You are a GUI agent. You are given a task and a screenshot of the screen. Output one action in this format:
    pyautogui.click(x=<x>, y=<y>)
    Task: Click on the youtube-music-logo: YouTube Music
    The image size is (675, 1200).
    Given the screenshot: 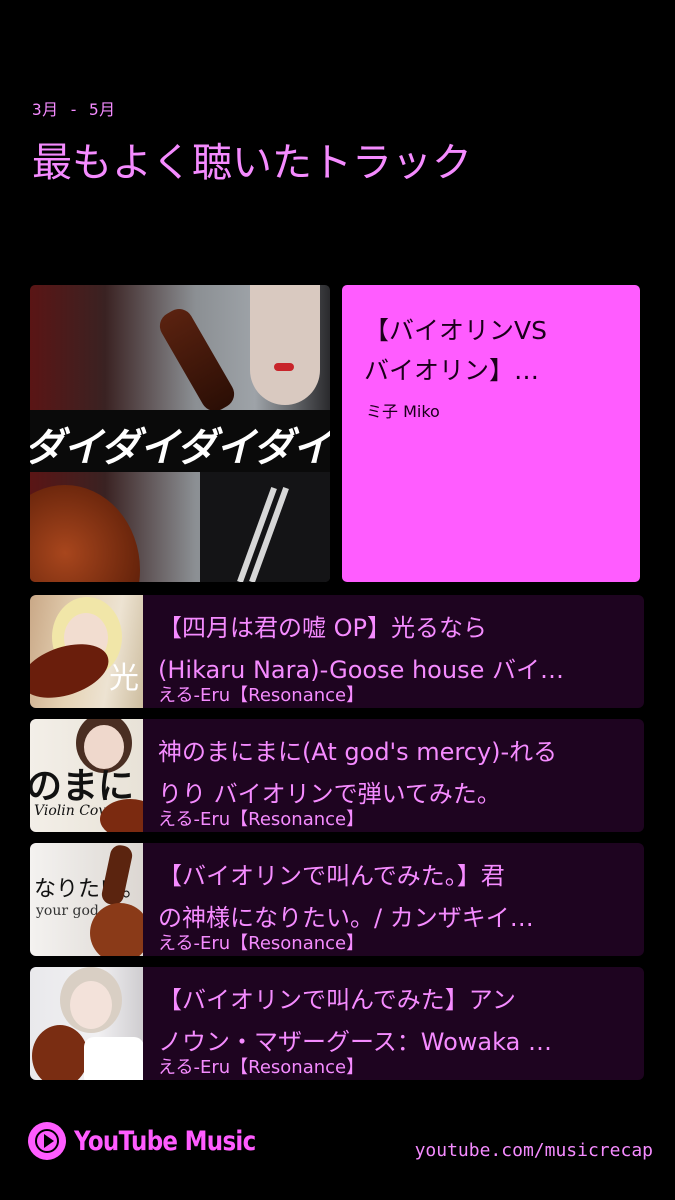 What is the action you would take?
    pyautogui.click(x=158, y=1141)
    